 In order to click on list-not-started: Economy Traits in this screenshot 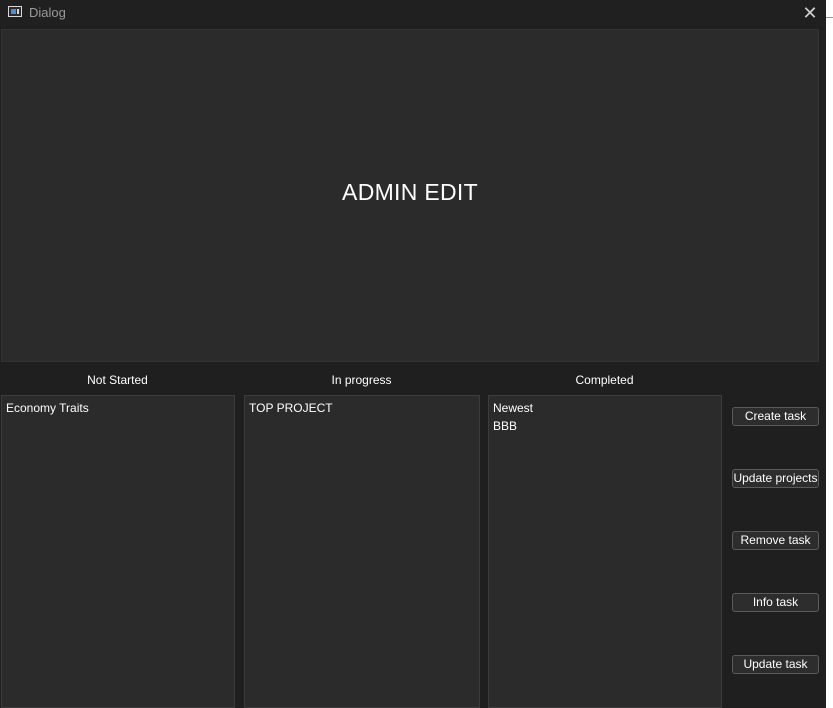, I will do `click(118, 551)`.